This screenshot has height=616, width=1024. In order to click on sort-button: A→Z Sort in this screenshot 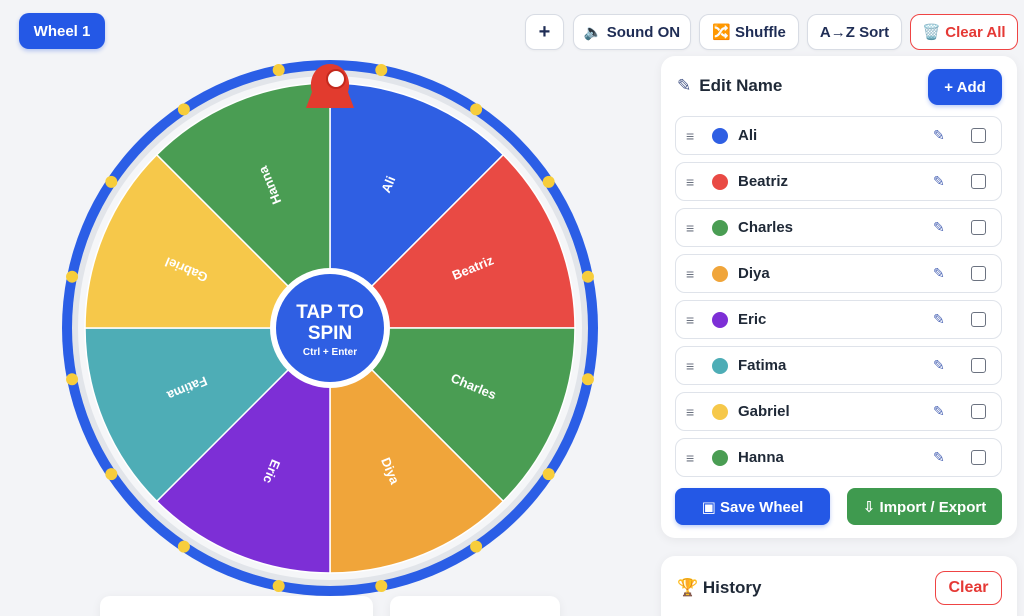, I will do `click(854, 32)`.